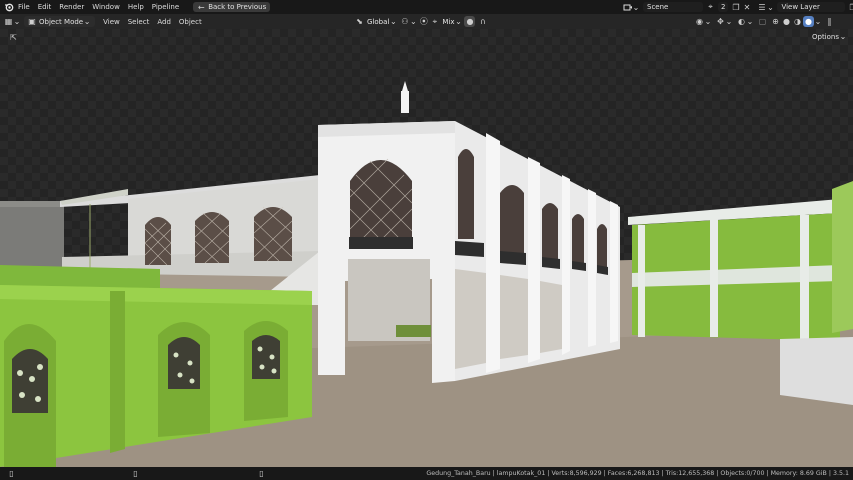 The width and height of the screenshot is (853, 480). What do you see at coordinates (190, 22) in the screenshot?
I see `menu-object: Object` at bounding box center [190, 22].